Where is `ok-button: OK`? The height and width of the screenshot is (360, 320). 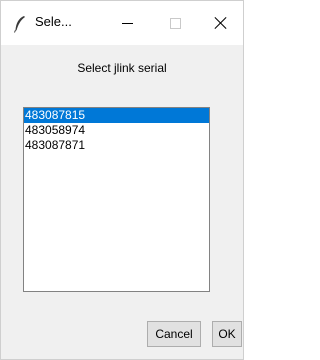 ok-button: OK is located at coordinates (227, 334).